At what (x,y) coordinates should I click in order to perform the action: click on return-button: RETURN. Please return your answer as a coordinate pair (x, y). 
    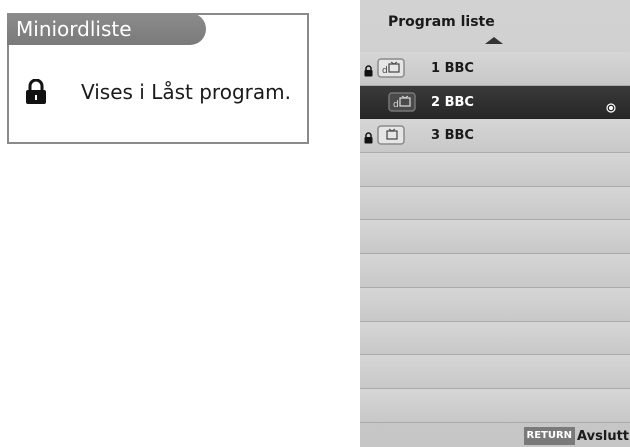
    Looking at the image, I should click on (549, 436).